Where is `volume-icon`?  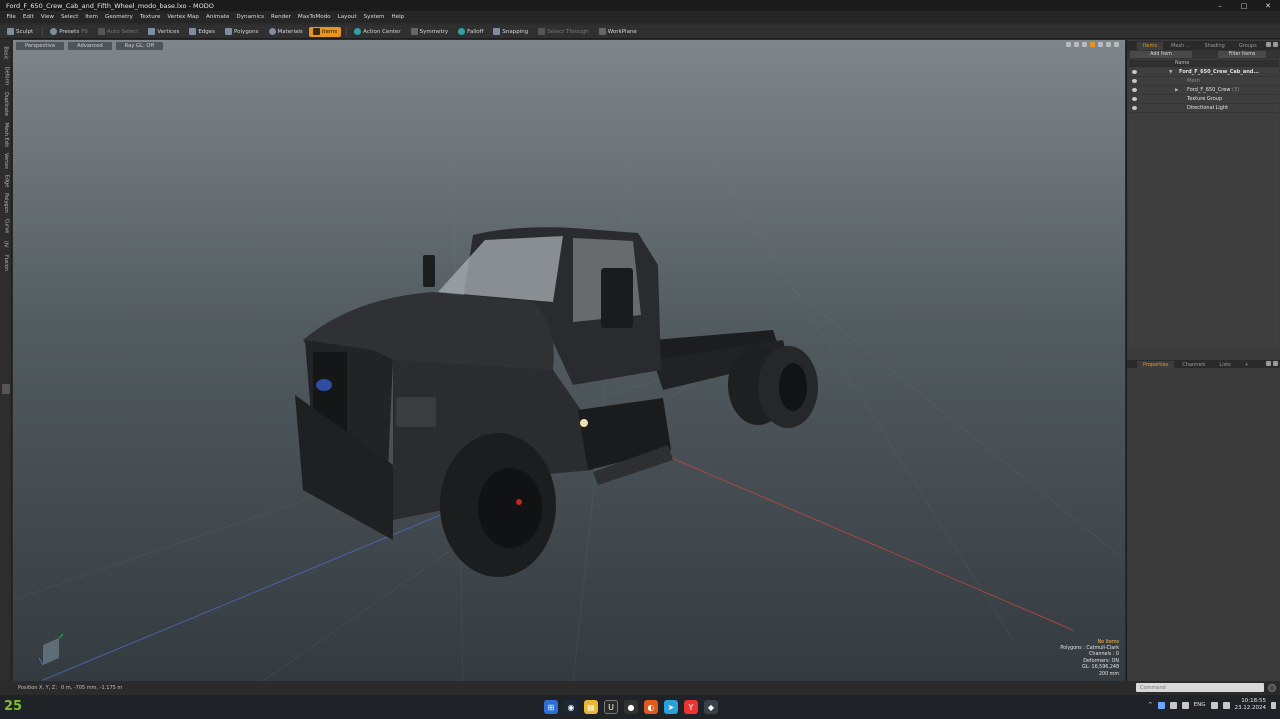
volume-icon is located at coordinates (1214, 705).